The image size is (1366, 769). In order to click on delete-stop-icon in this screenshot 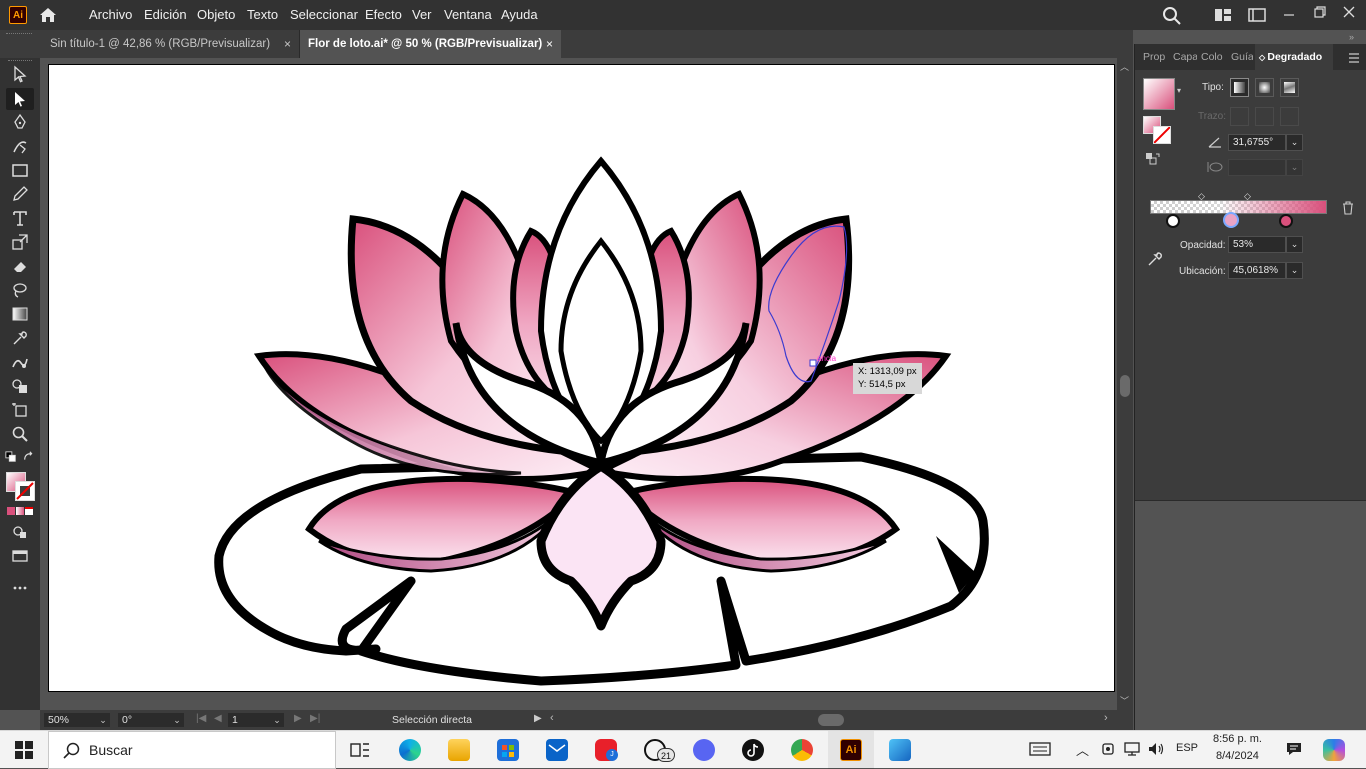, I will do `click(1348, 209)`.